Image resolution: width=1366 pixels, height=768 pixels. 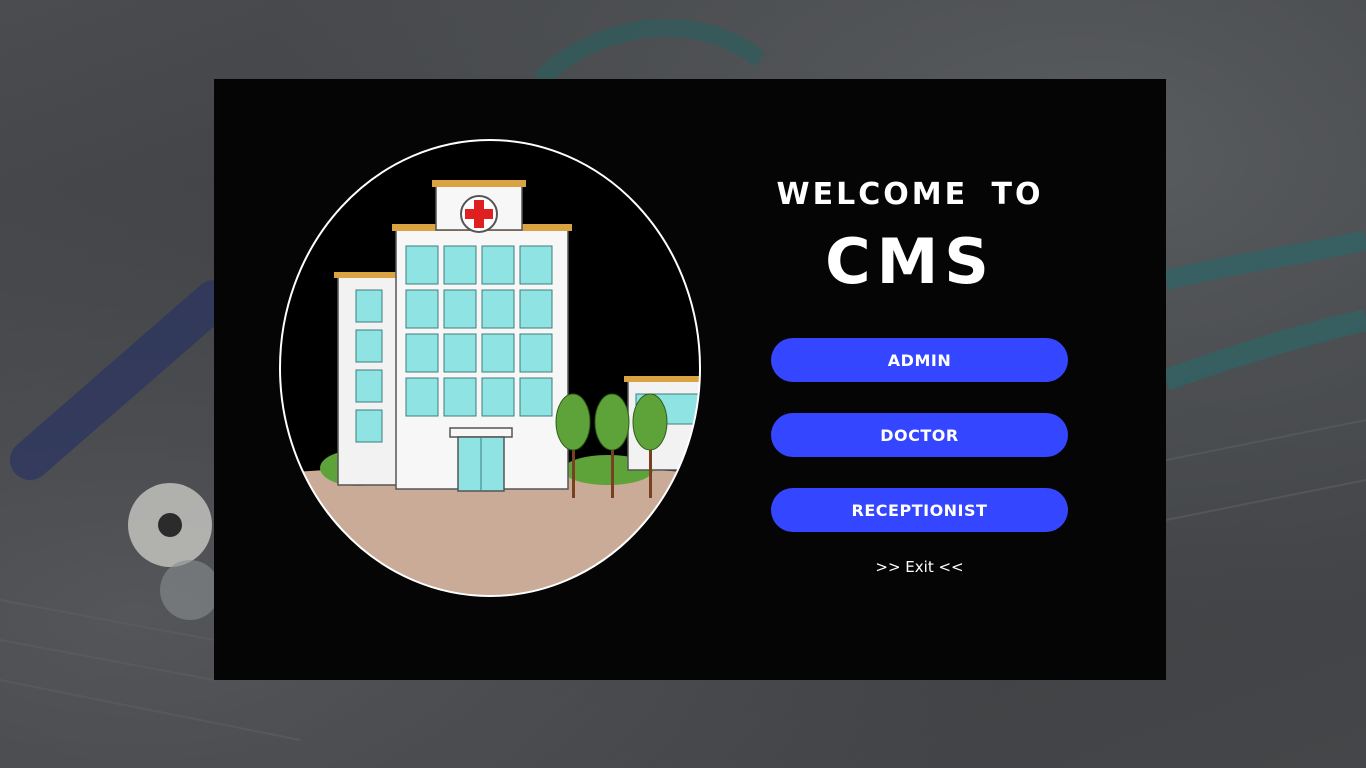 What do you see at coordinates (919, 567) in the screenshot?
I see `exit-link: >> Exit <<` at bounding box center [919, 567].